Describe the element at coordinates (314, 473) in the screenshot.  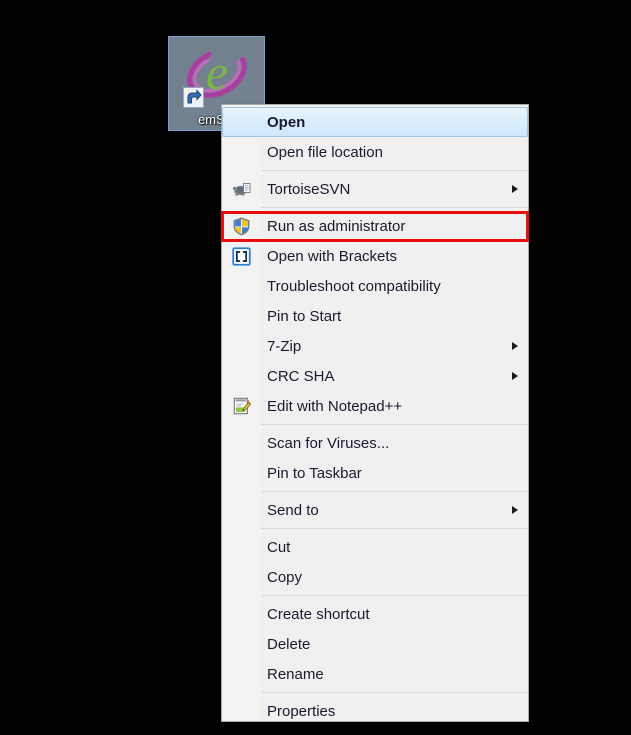
I see `menu-item-label: Pin to Taskbar` at that location.